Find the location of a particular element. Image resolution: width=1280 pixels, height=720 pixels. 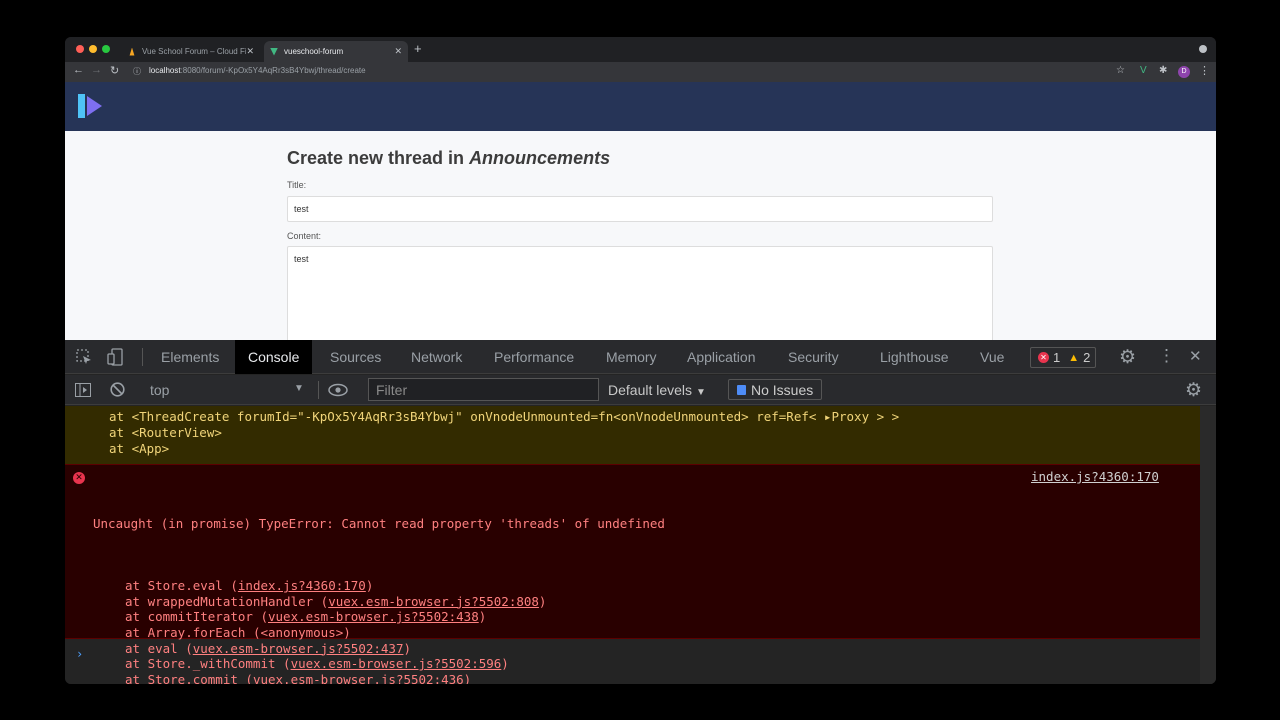

content-textarea: test is located at coordinates (640, 293).